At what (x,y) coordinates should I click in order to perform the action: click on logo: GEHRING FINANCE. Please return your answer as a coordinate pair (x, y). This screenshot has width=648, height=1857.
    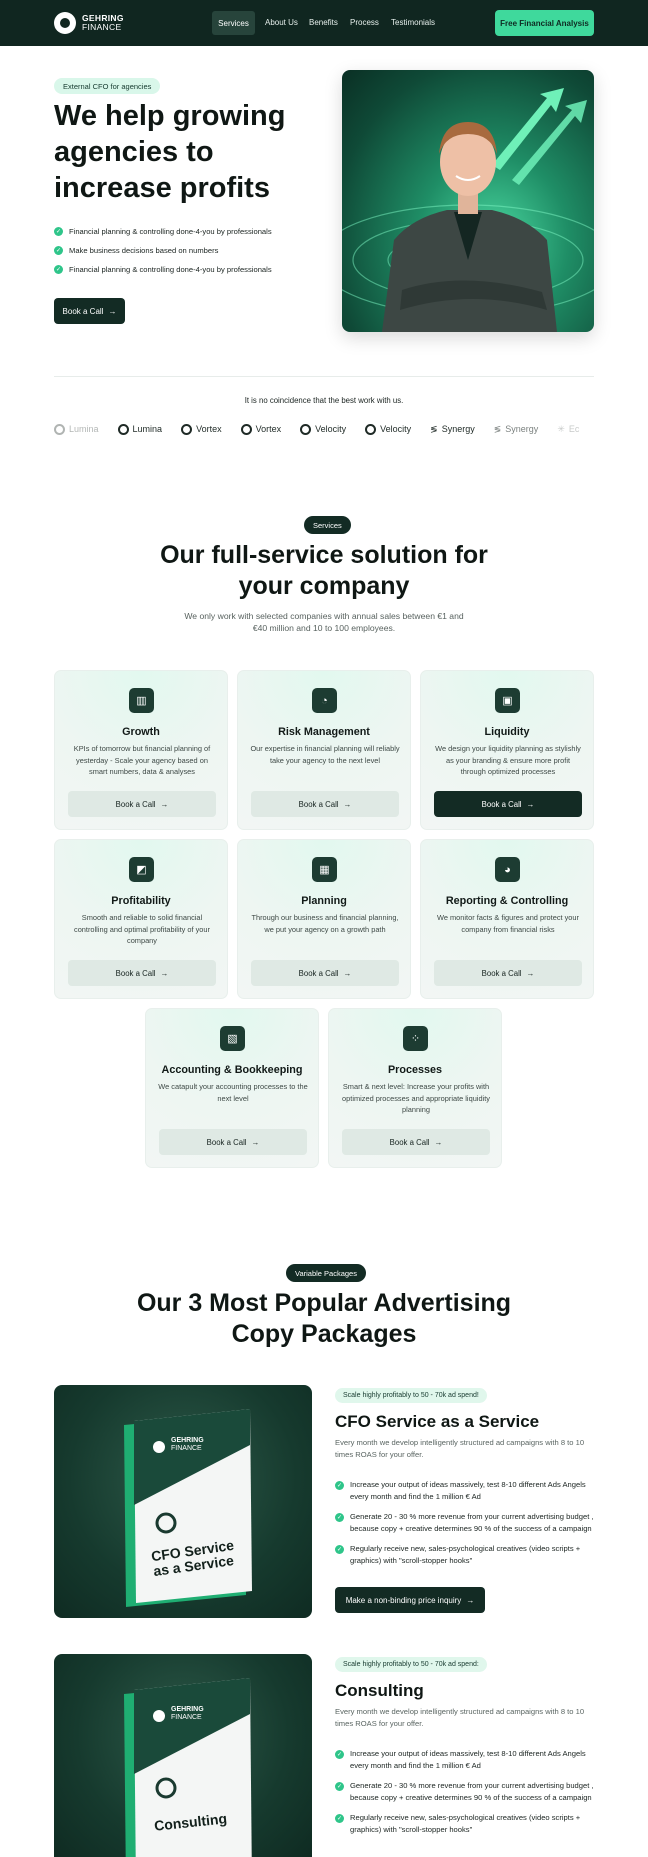
    Looking at the image, I should click on (89, 23).